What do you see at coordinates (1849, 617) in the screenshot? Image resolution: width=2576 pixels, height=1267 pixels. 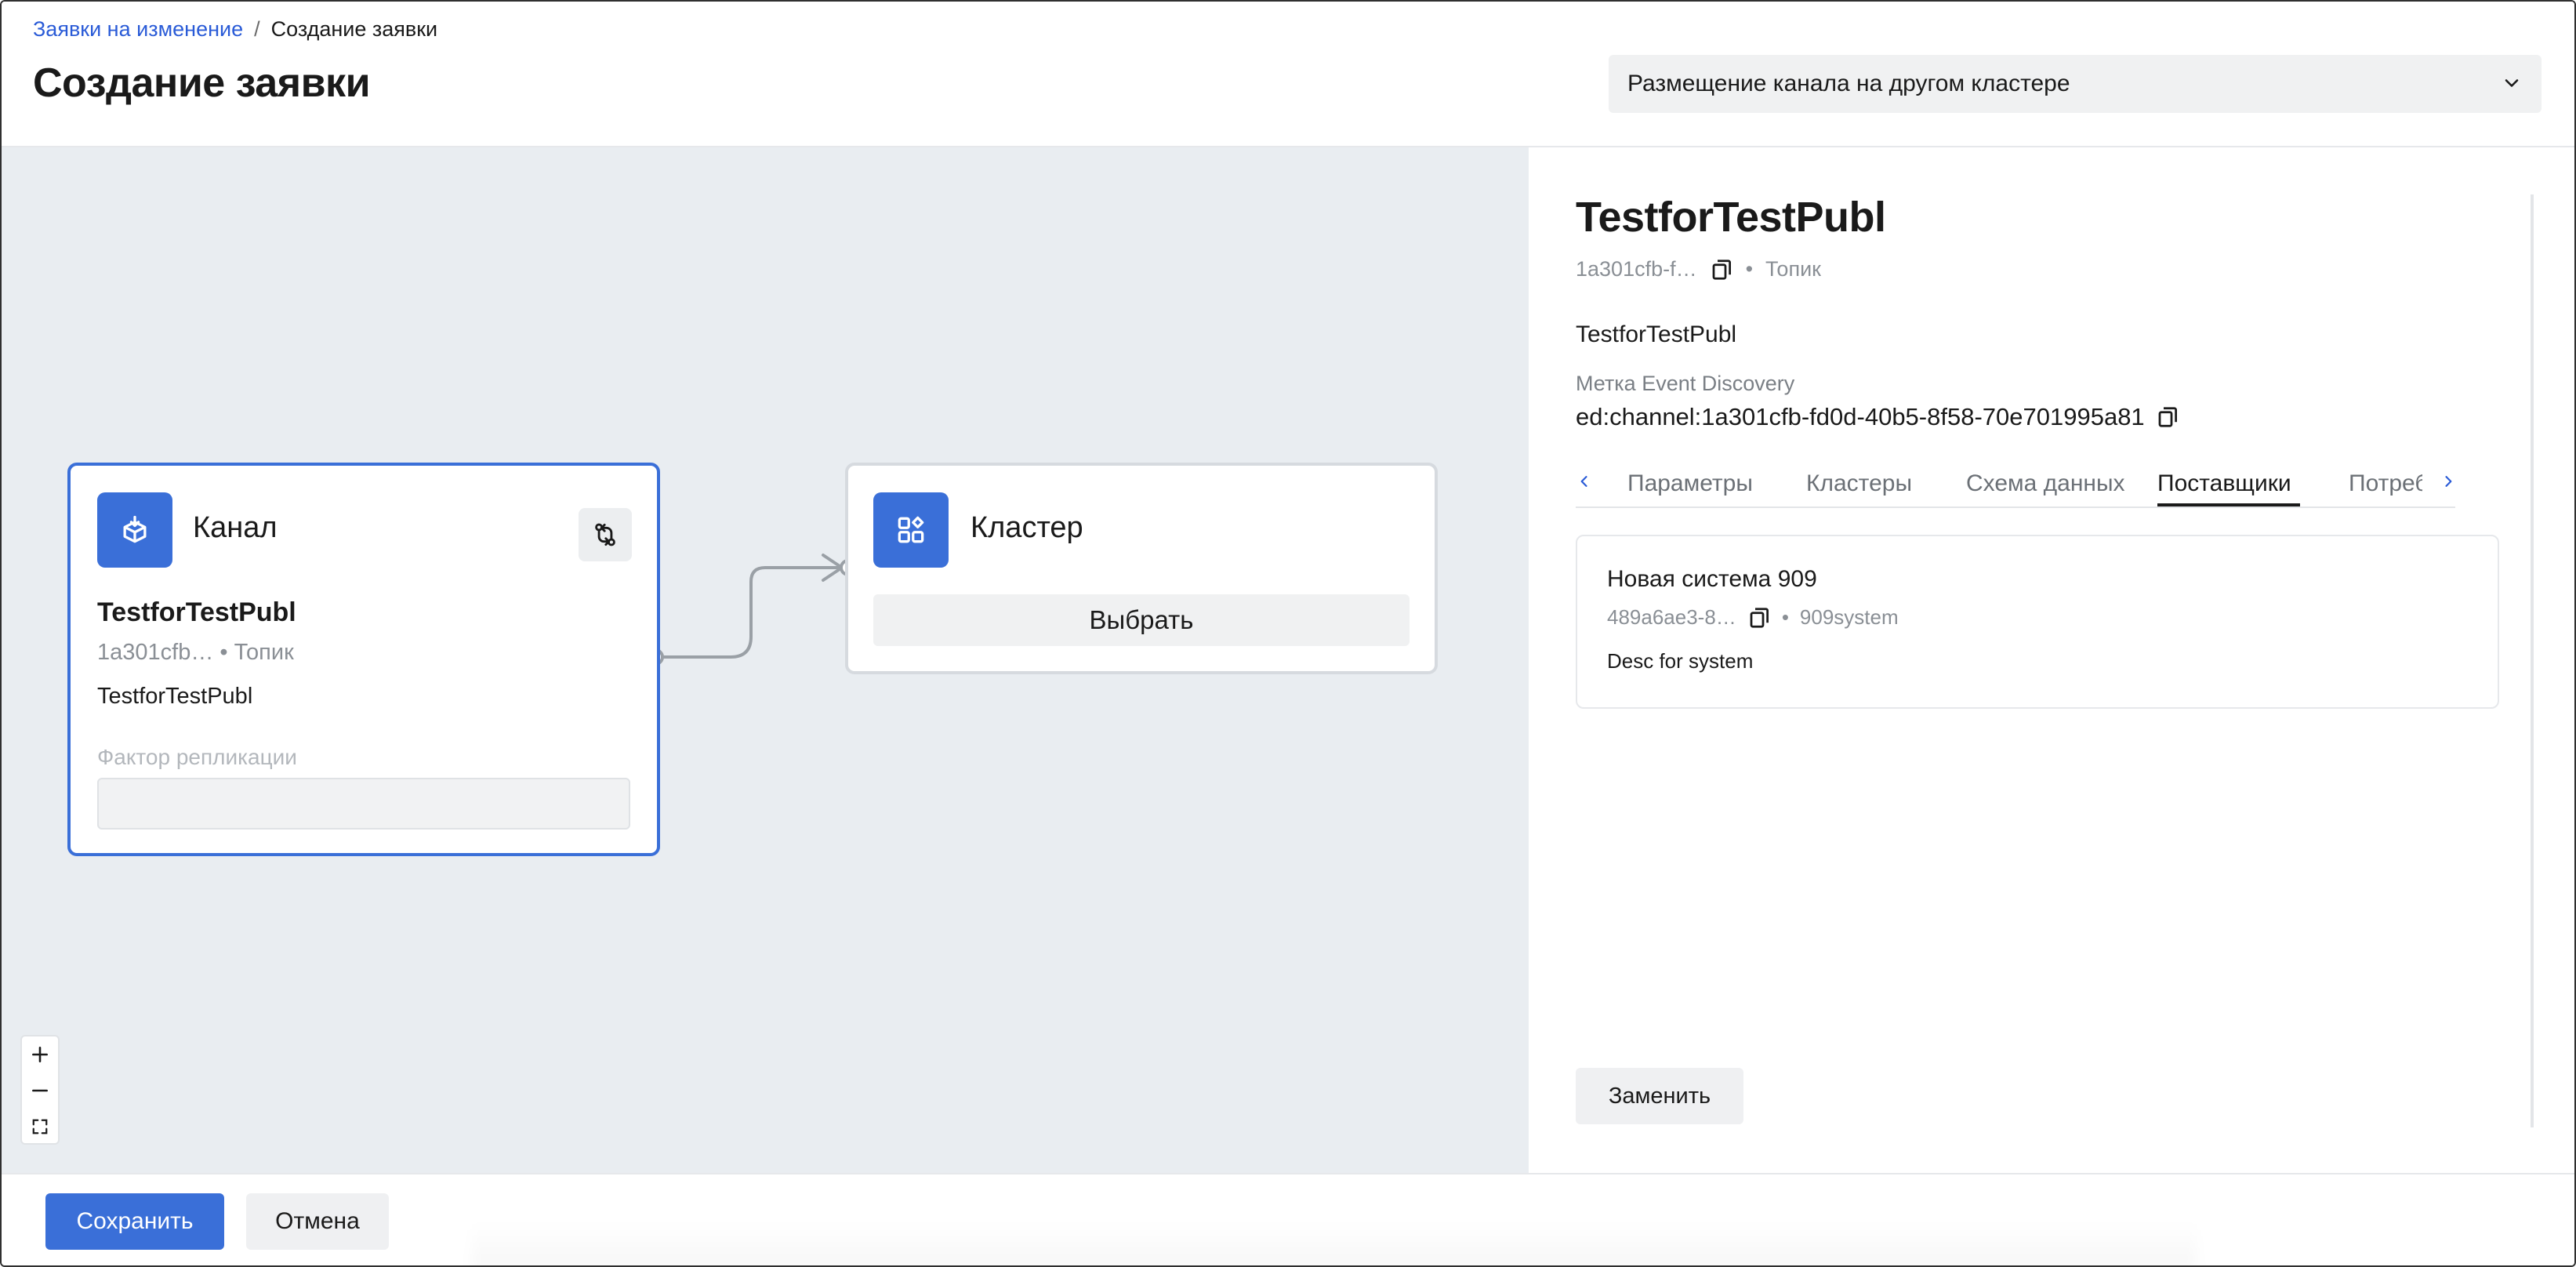 I see `supplier-code: 909system` at bounding box center [1849, 617].